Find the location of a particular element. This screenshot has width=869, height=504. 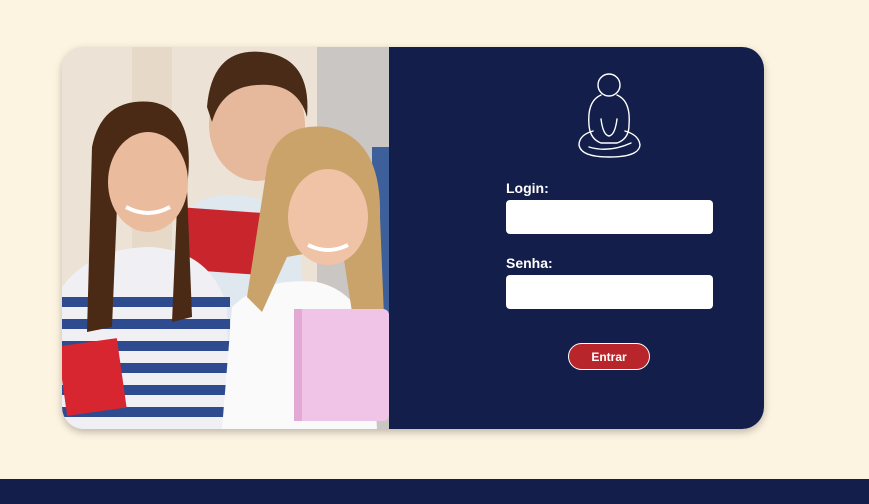

login-input is located at coordinates (609, 217).